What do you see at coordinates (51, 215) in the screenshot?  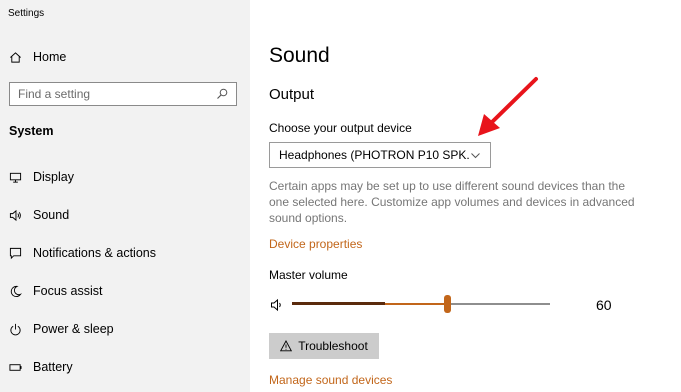 I see `sidebar-item-label: Sound` at bounding box center [51, 215].